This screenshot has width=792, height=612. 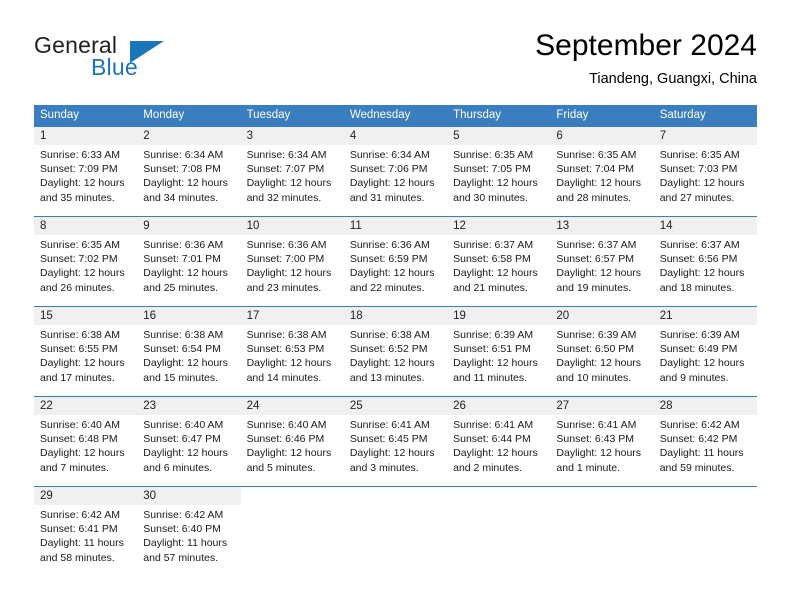 I want to click on day-detail-sunrise: Sunrise: 6:33 AM, so click(x=80, y=155).